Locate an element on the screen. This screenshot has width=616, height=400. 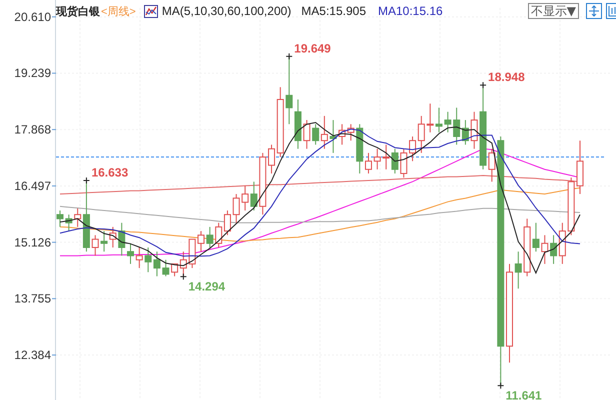
y-axis-label: 16.497 is located at coordinates (32, 185).